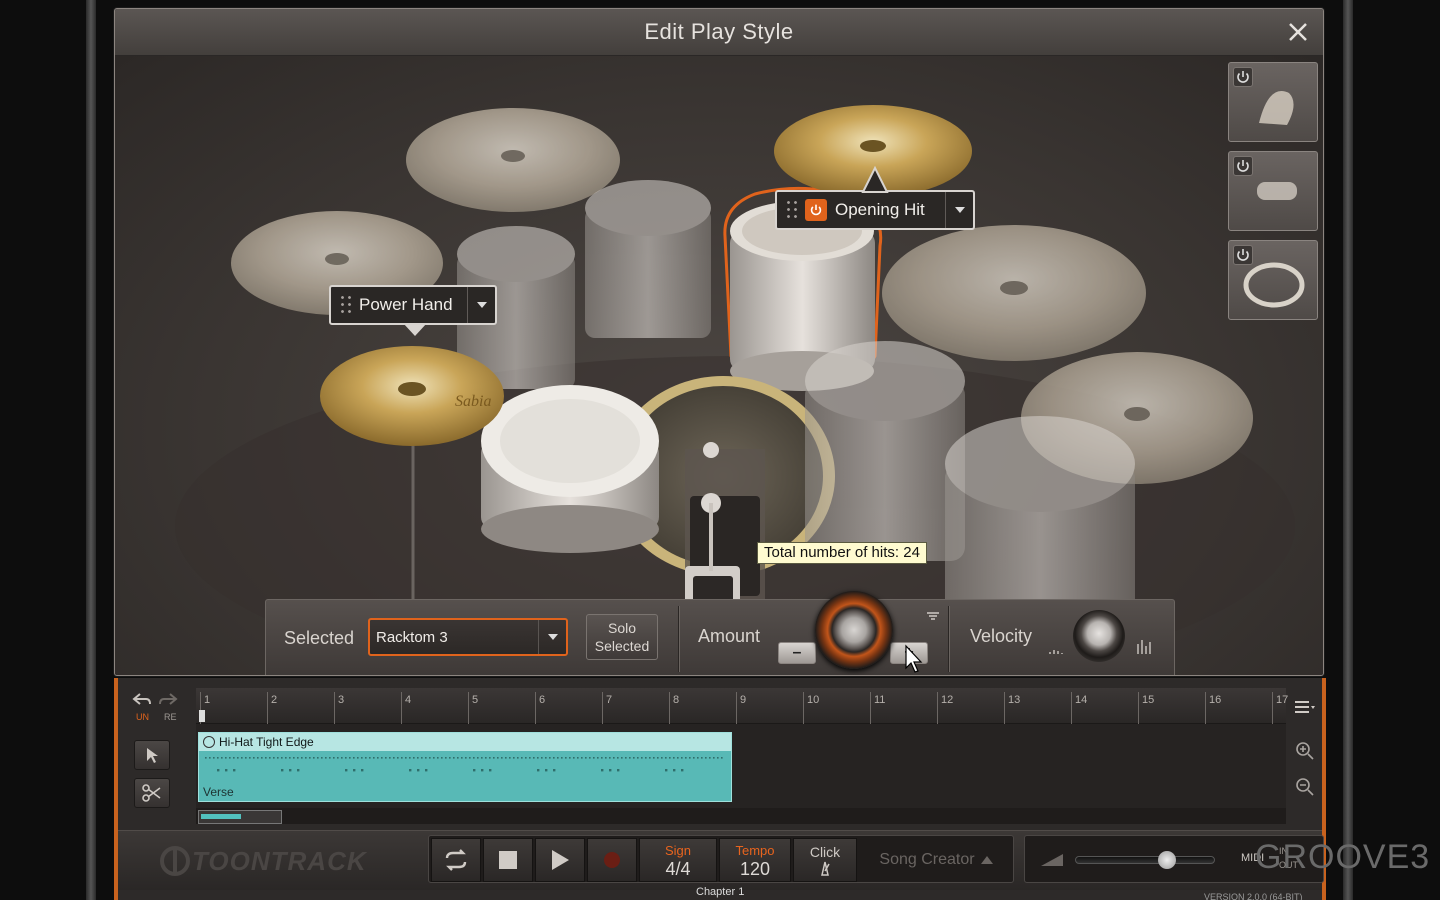 This screenshot has height=900, width=1440. I want to click on bar-number: 15, so click(1148, 700).